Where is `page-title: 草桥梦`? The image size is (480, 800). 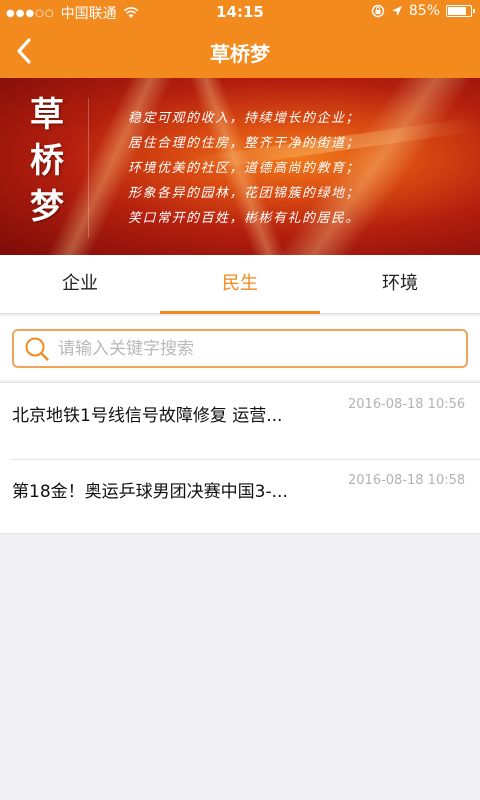 page-title: 草桥梦 is located at coordinates (240, 54).